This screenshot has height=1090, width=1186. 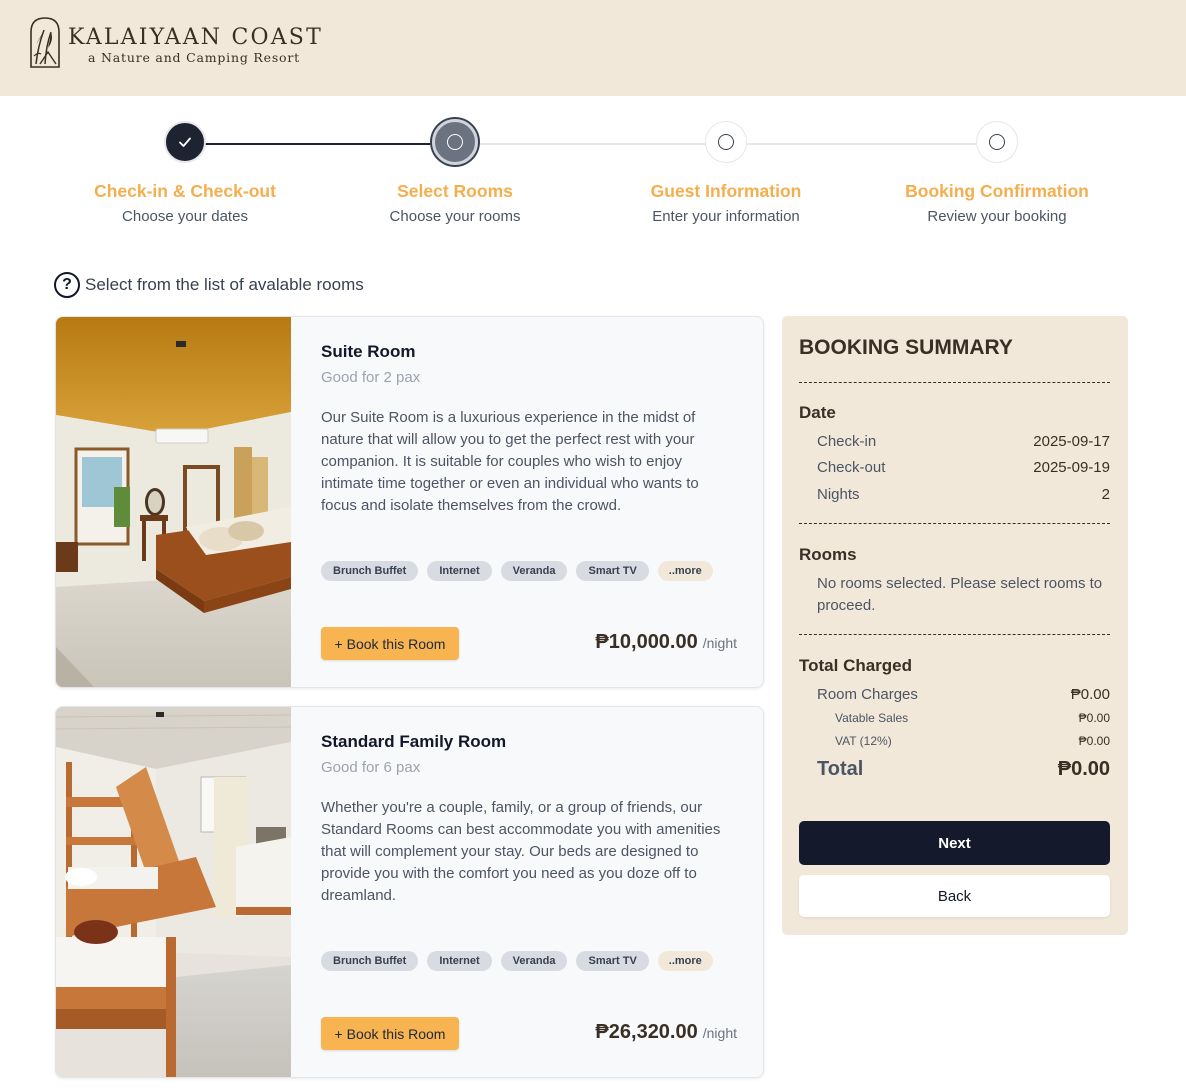 I want to click on total-charged-heading: Total Charged, so click(x=856, y=665).